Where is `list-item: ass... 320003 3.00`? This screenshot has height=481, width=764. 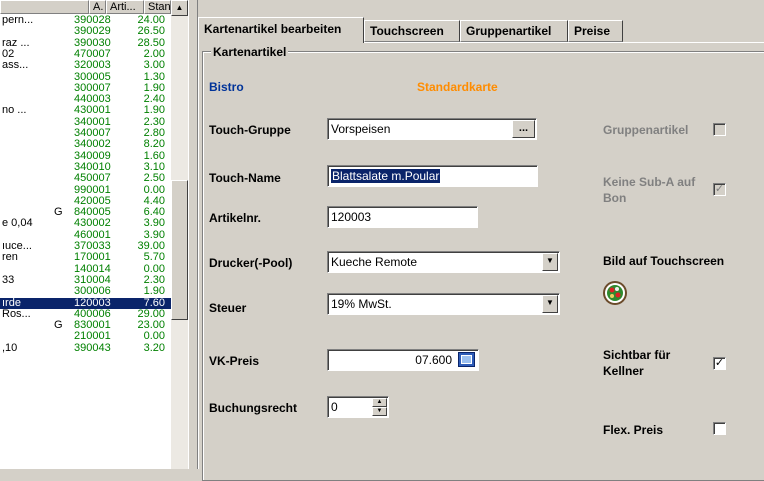
list-item: ass... 320003 3.00 is located at coordinates (85, 65).